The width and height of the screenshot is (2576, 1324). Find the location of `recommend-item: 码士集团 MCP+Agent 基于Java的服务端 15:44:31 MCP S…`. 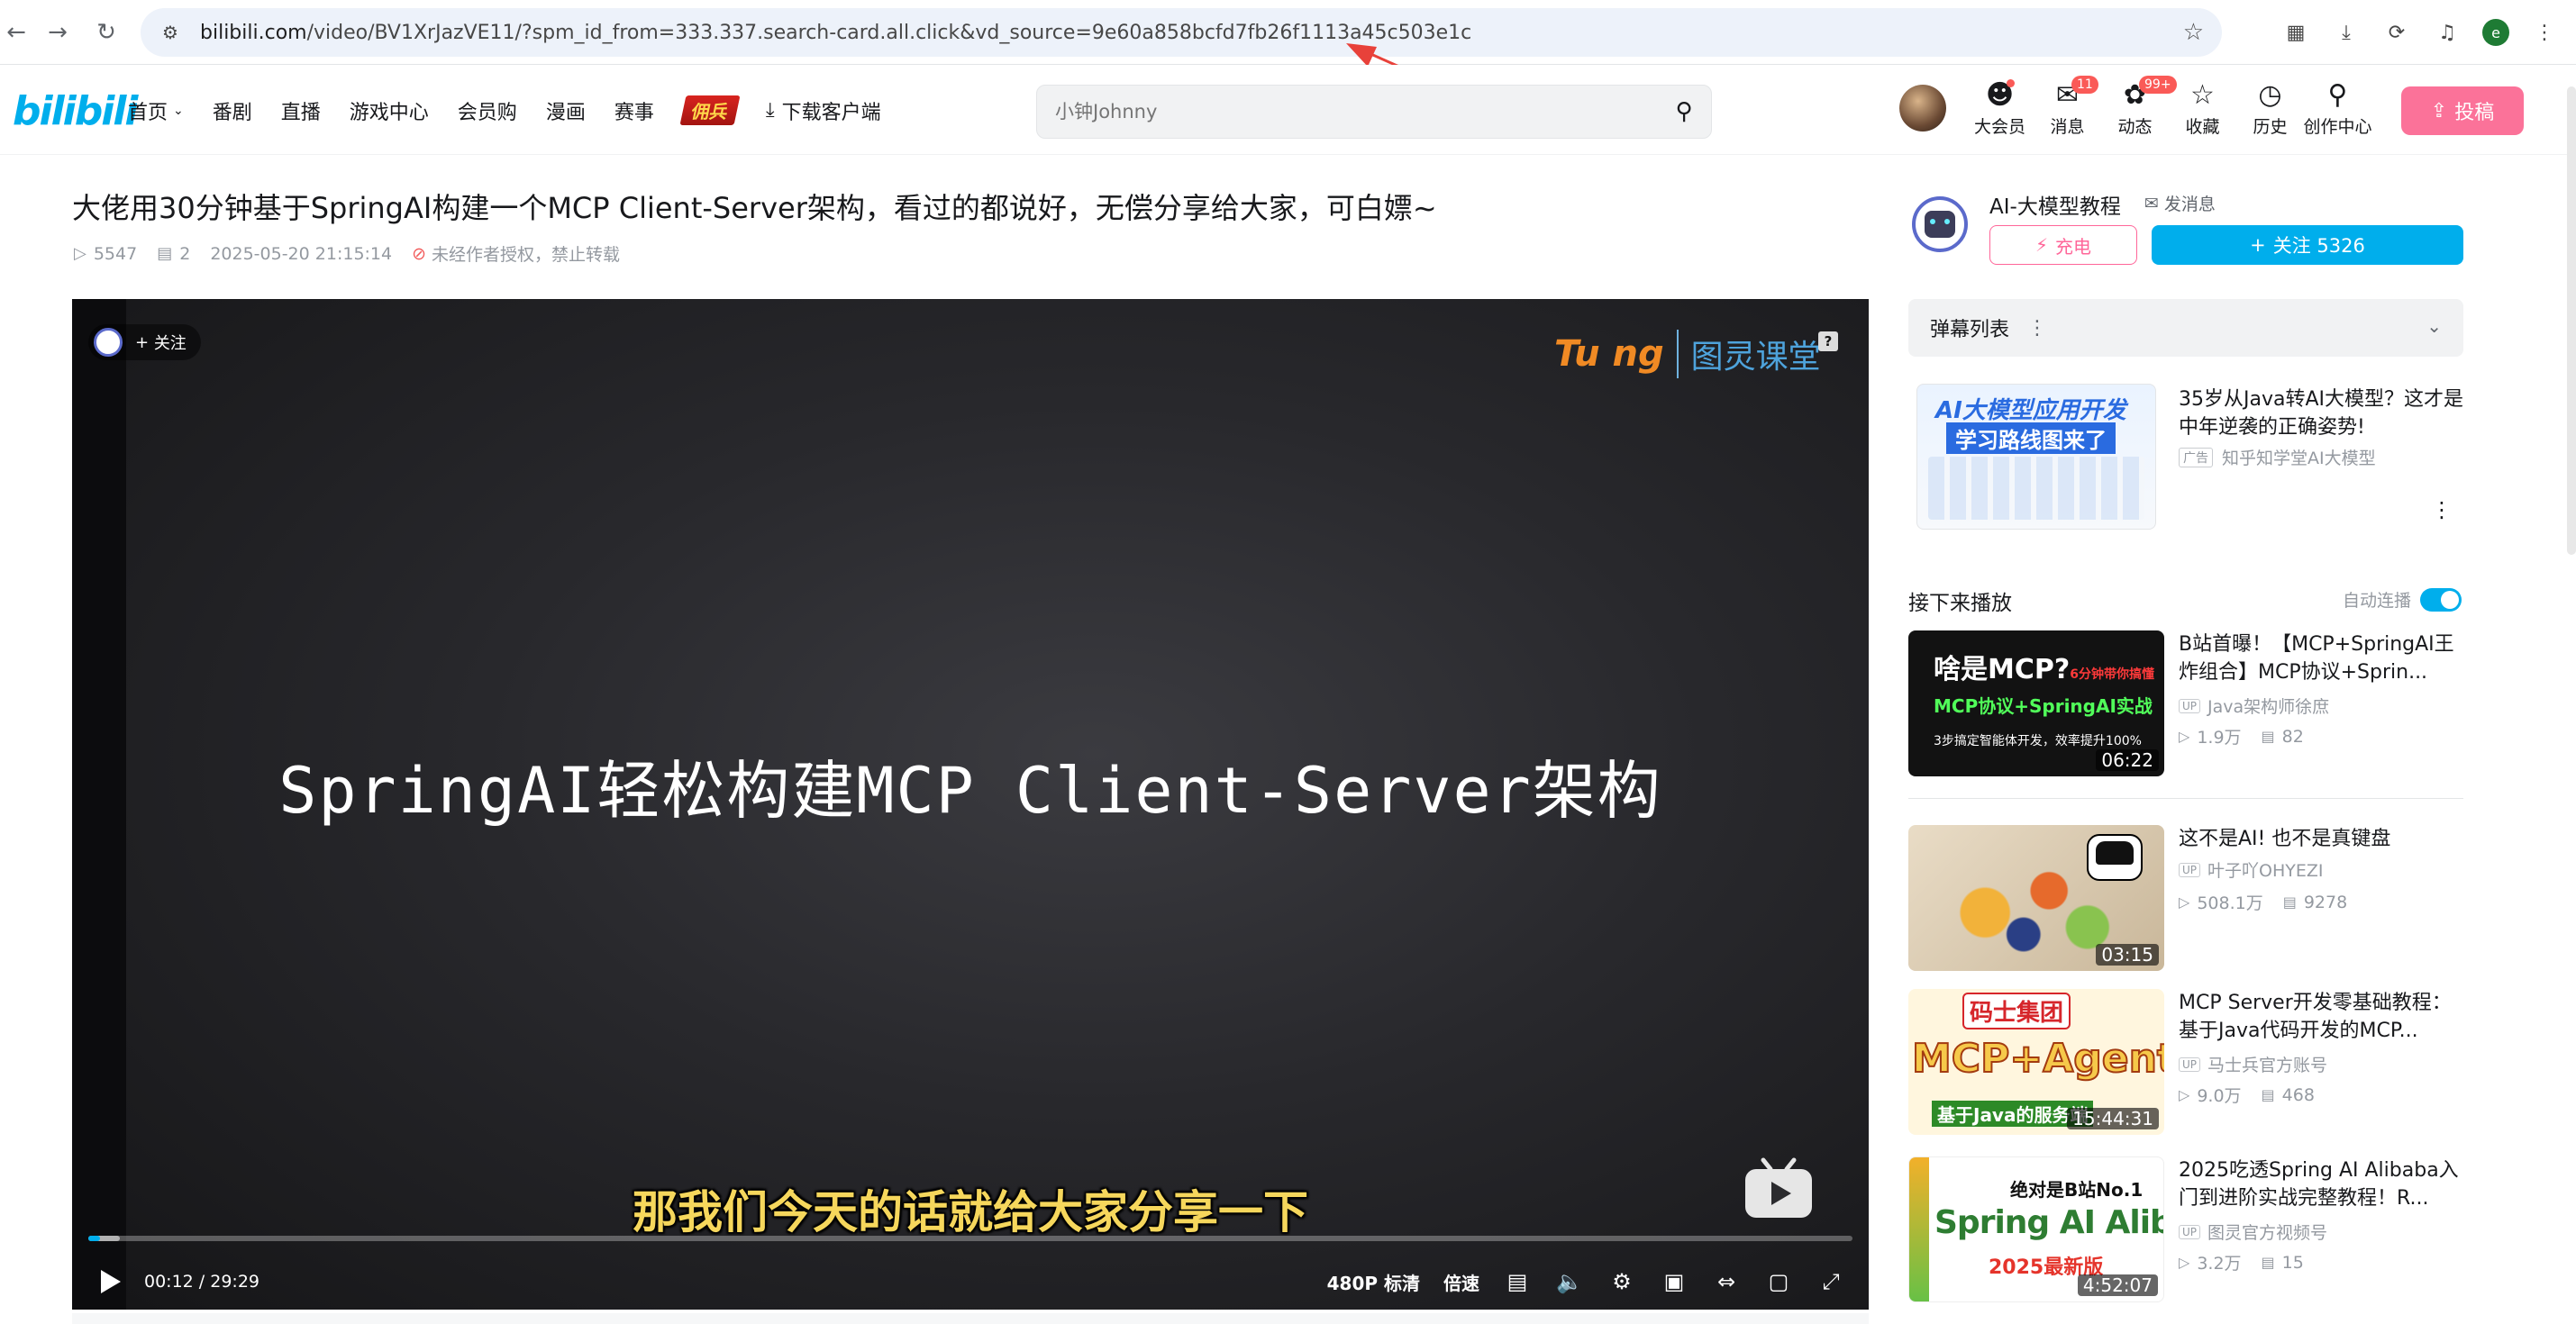

recommend-item: 码士集团 MCP+Agent 基于Java的服务端 15:44:31 MCP S… is located at coordinates (2185, 1063).